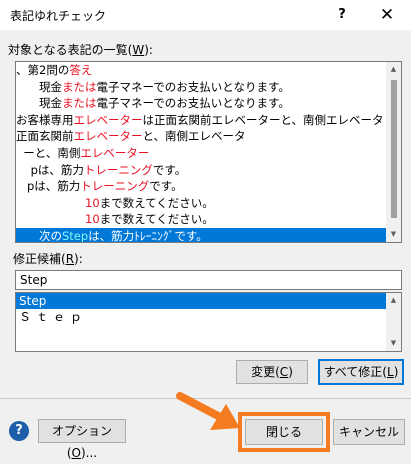  Describe the element at coordinates (48, 152) in the screenshot. I see `row-text: ーと、南側` at that location.